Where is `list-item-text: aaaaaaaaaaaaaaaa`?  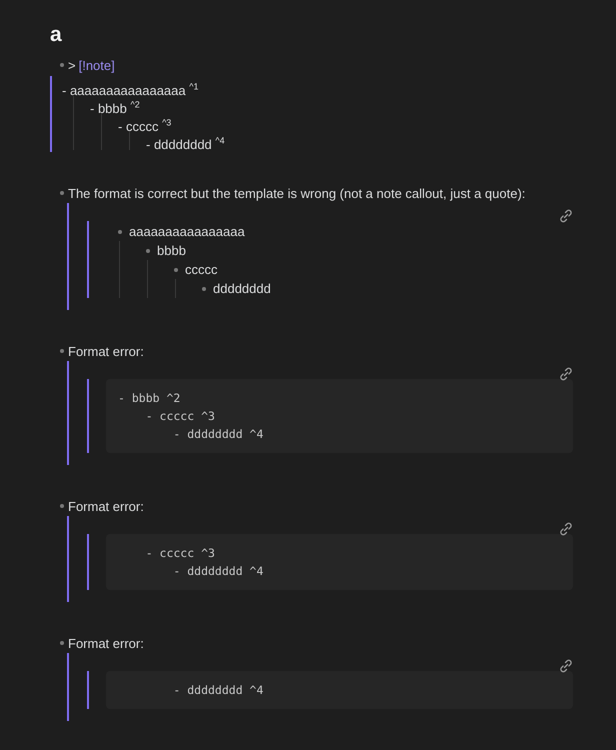 list-item-text: aaaaaaaaaaaaaaaa is located at coordinates (187, 231).